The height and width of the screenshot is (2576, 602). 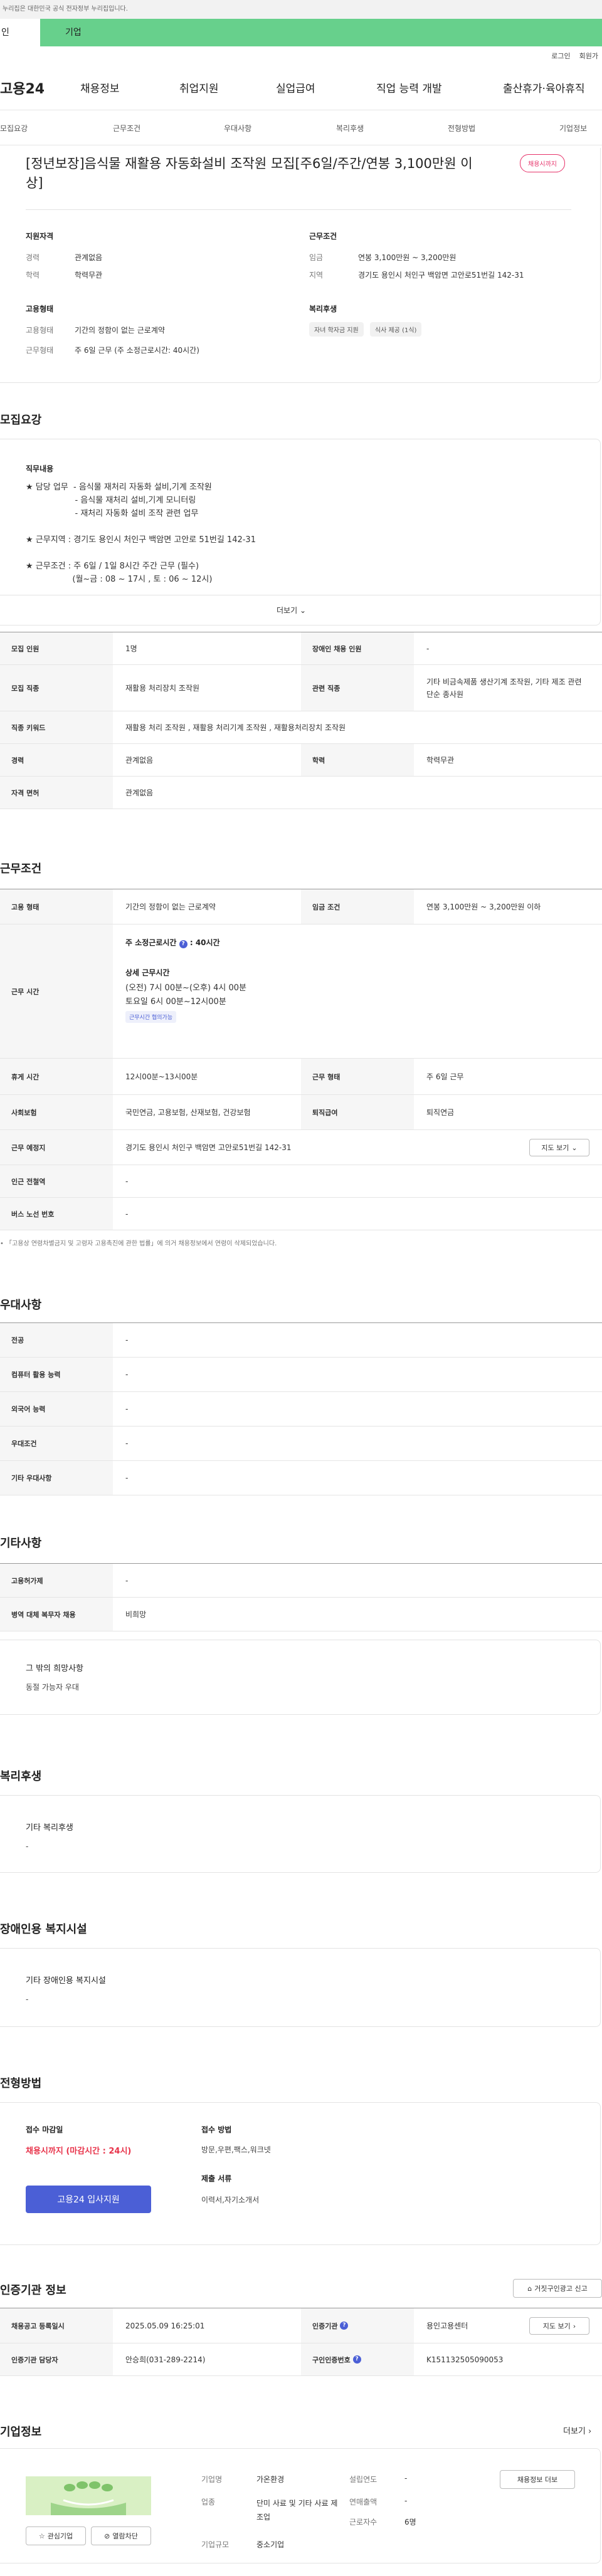 What do you see at coordinates (21, 2432) in the screenshot?
I see `company-heading: 기업정보` at bounding box center [21, 2432].